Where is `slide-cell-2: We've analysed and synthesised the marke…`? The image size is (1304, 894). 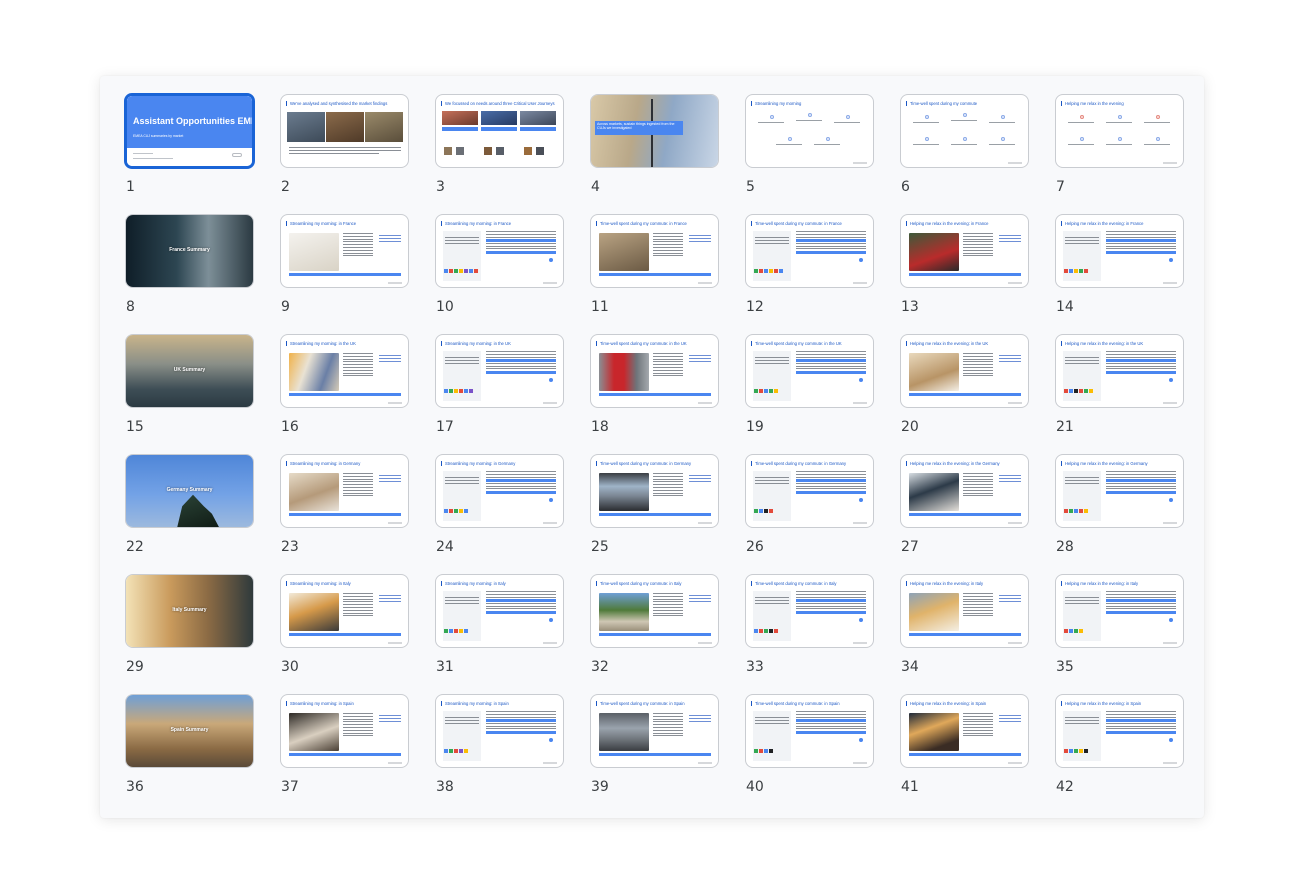 slide-cell-2: We've analysed and synthesised the marke… is located at coordinates (344, 153).